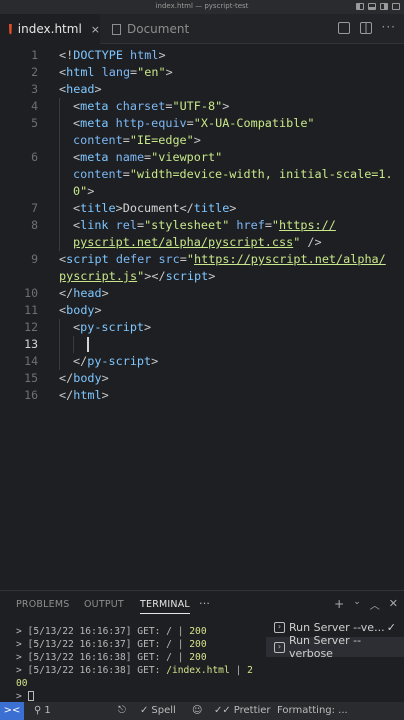 This screenshot has height=720, width=404. I want to click on prompt-symbol: >, so click(22, 696).